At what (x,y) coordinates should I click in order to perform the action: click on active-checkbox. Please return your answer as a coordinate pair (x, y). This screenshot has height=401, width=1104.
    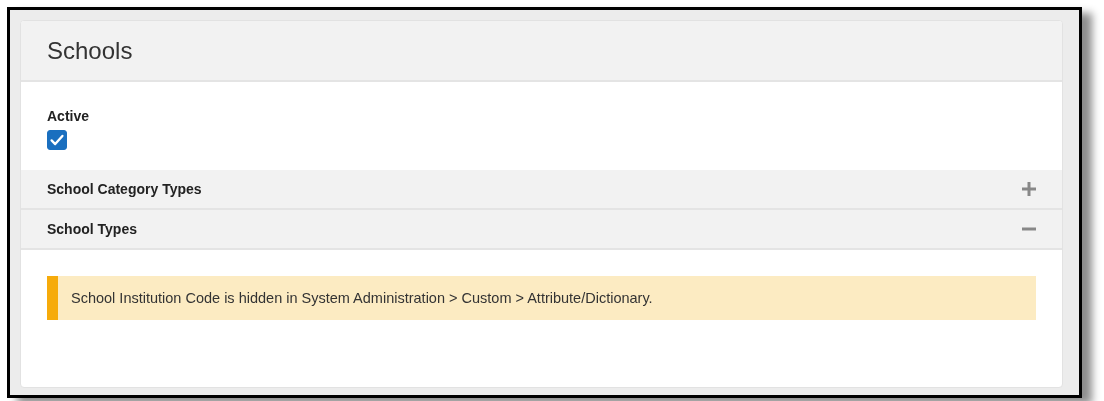
    Looking at the image, I should click on (57, 140).